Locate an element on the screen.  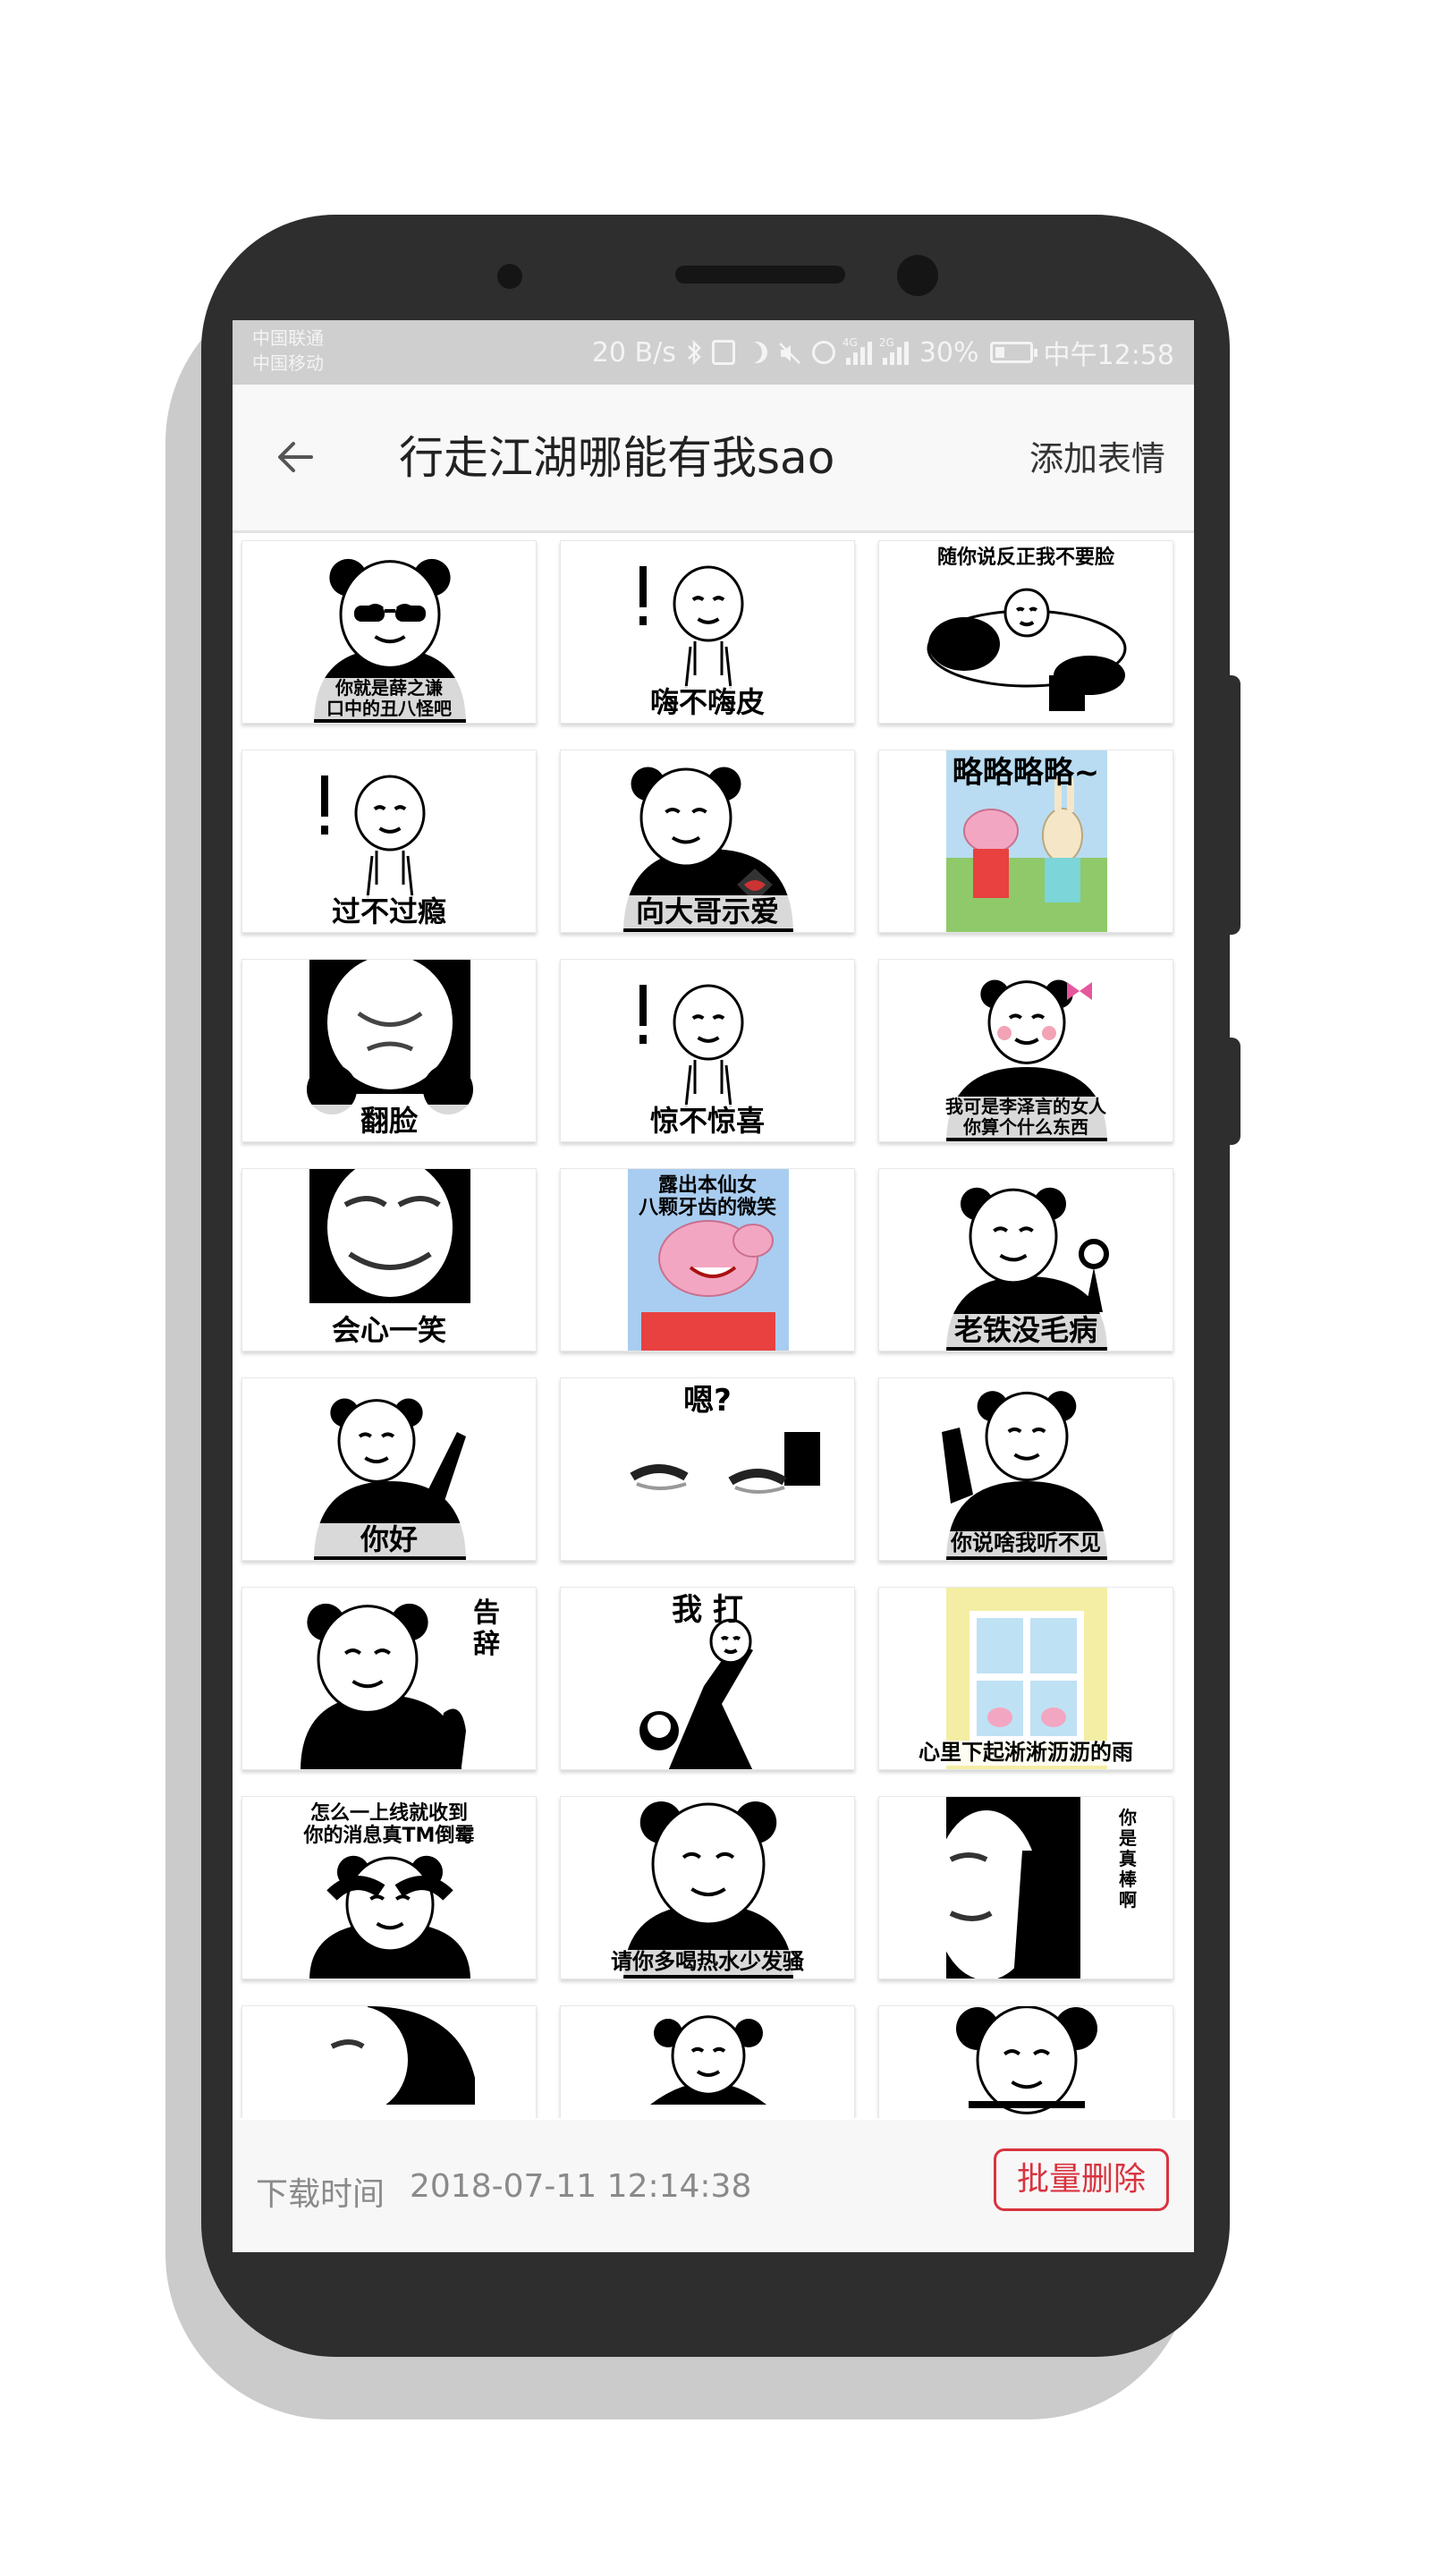
sticker-caption: 翻脸 is located at coordinates (389, 1121).